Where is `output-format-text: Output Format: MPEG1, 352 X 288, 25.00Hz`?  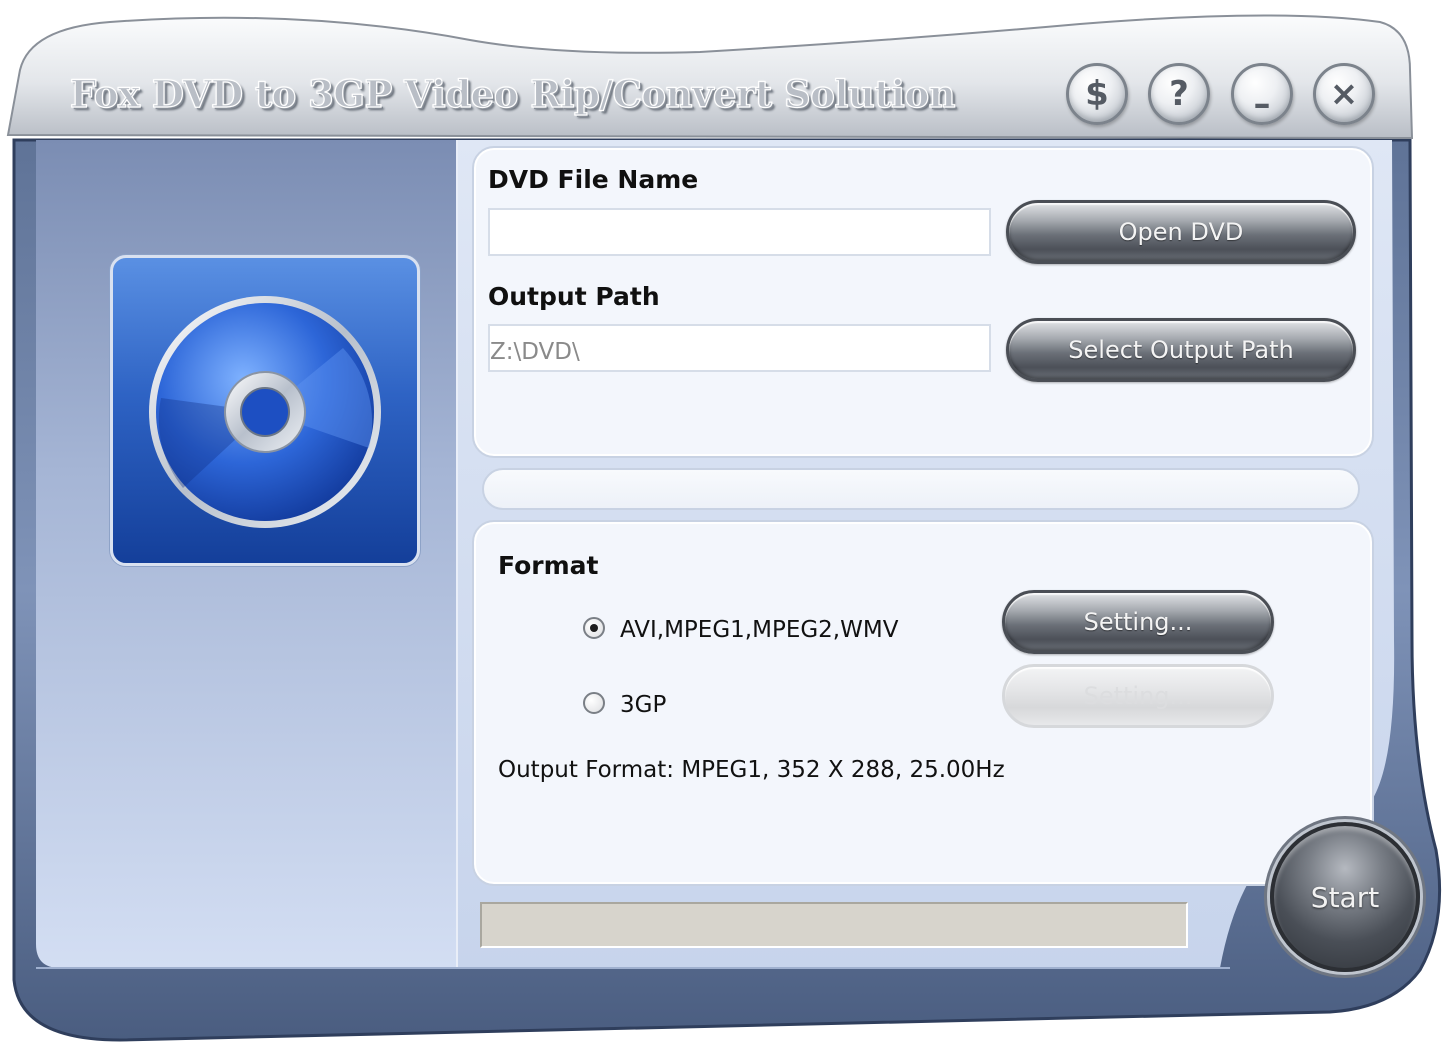 output-format-text: Output Format: MPEG1, 352 X 288, 25.00Hz is located at coordinates (751, 770).